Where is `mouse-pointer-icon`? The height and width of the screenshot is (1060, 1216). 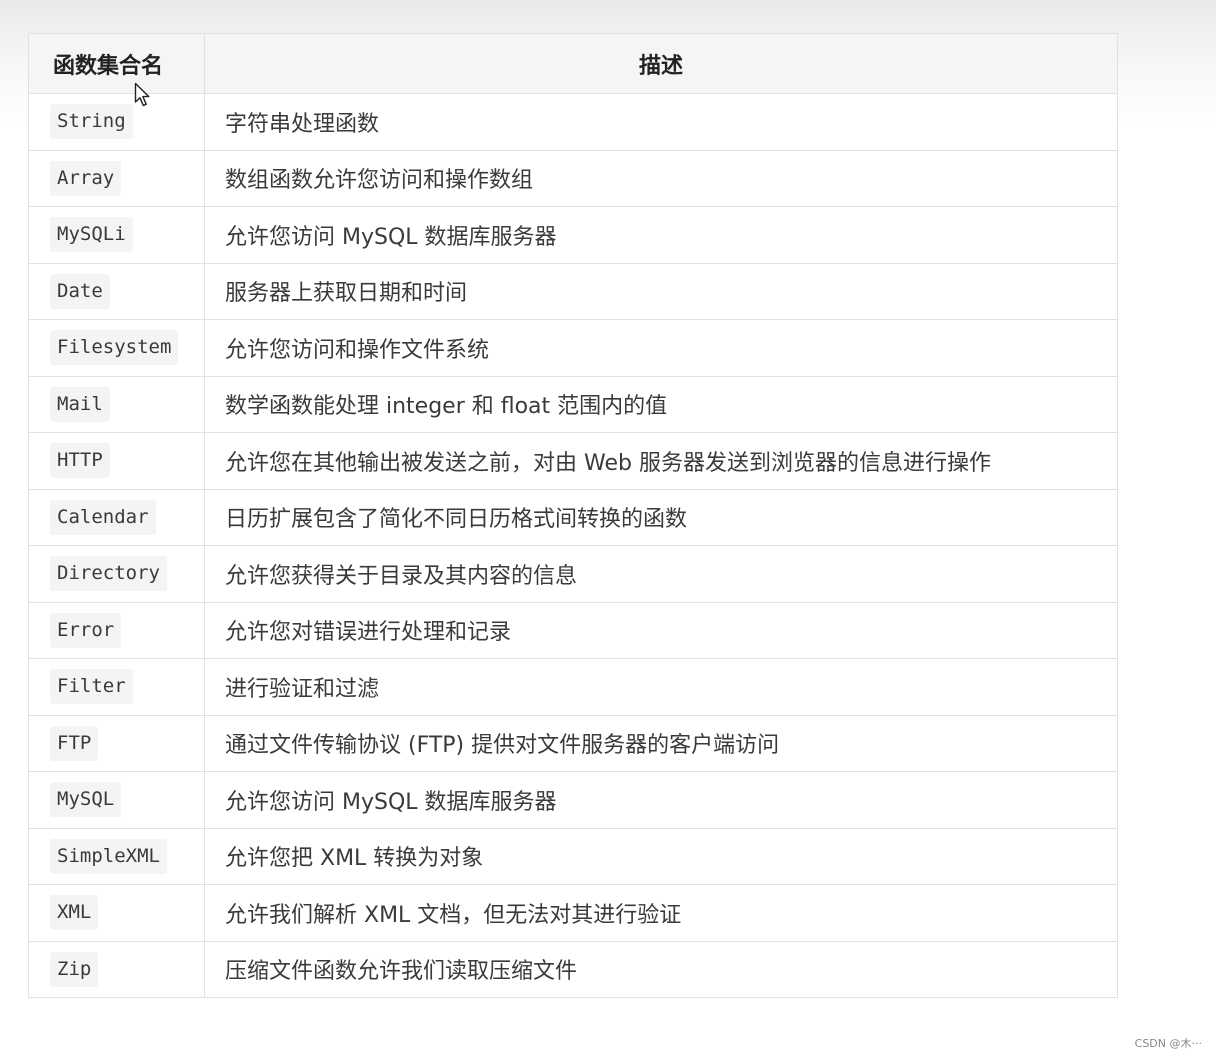 mouse-pointer-icon is located at coordinates (142, 94).